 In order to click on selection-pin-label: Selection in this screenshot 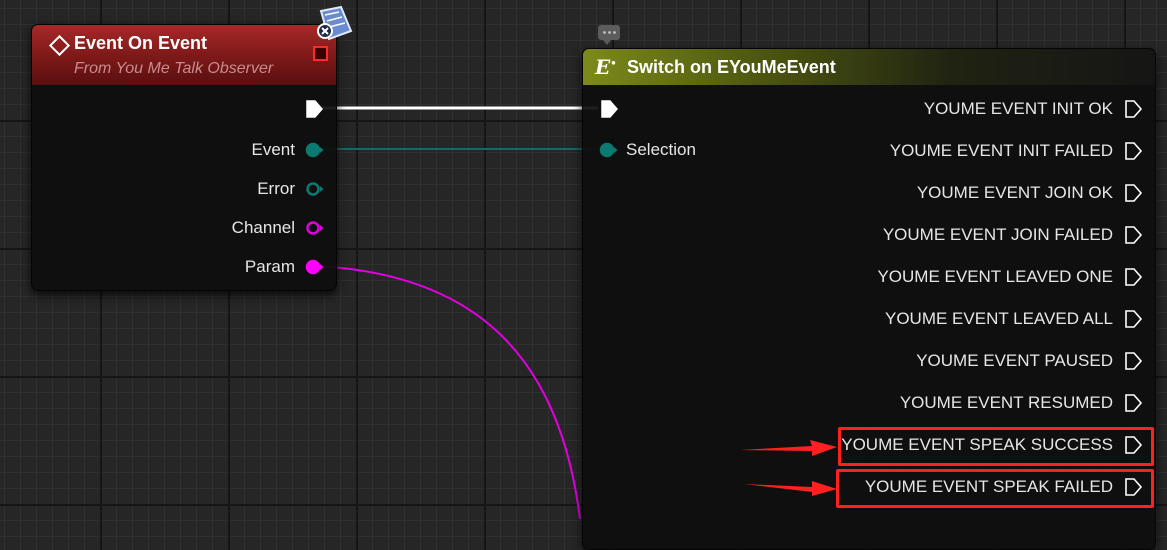, I will do `click(661, 149)`.